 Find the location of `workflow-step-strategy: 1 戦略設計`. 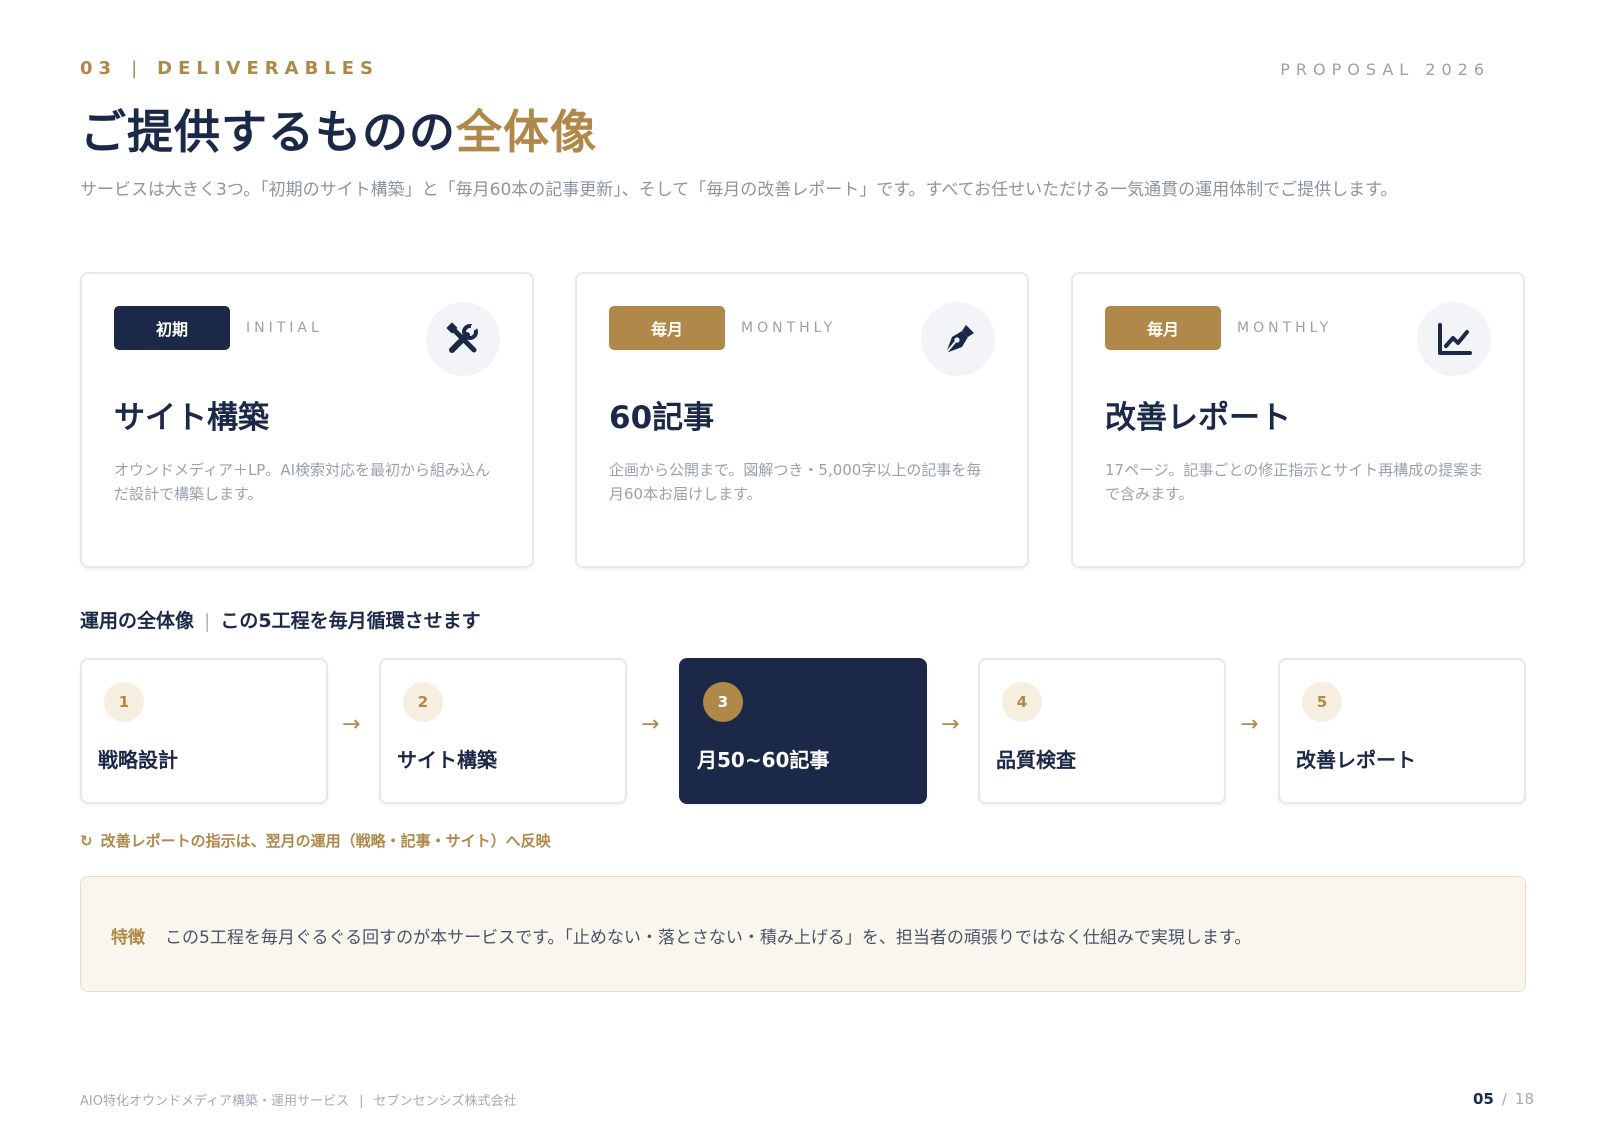

workflow-step-strategy: 1 戦略設計 is located at coordinates (204, 731).